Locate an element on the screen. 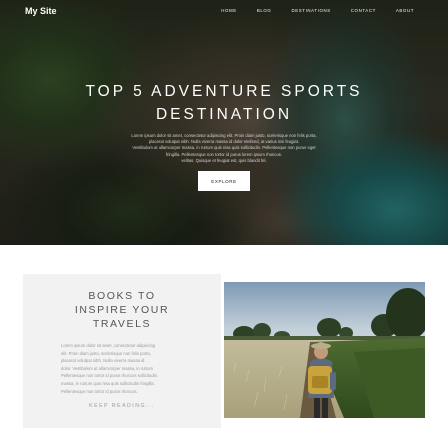  nav-blog: BLOG is located at coordinates (264, 10).